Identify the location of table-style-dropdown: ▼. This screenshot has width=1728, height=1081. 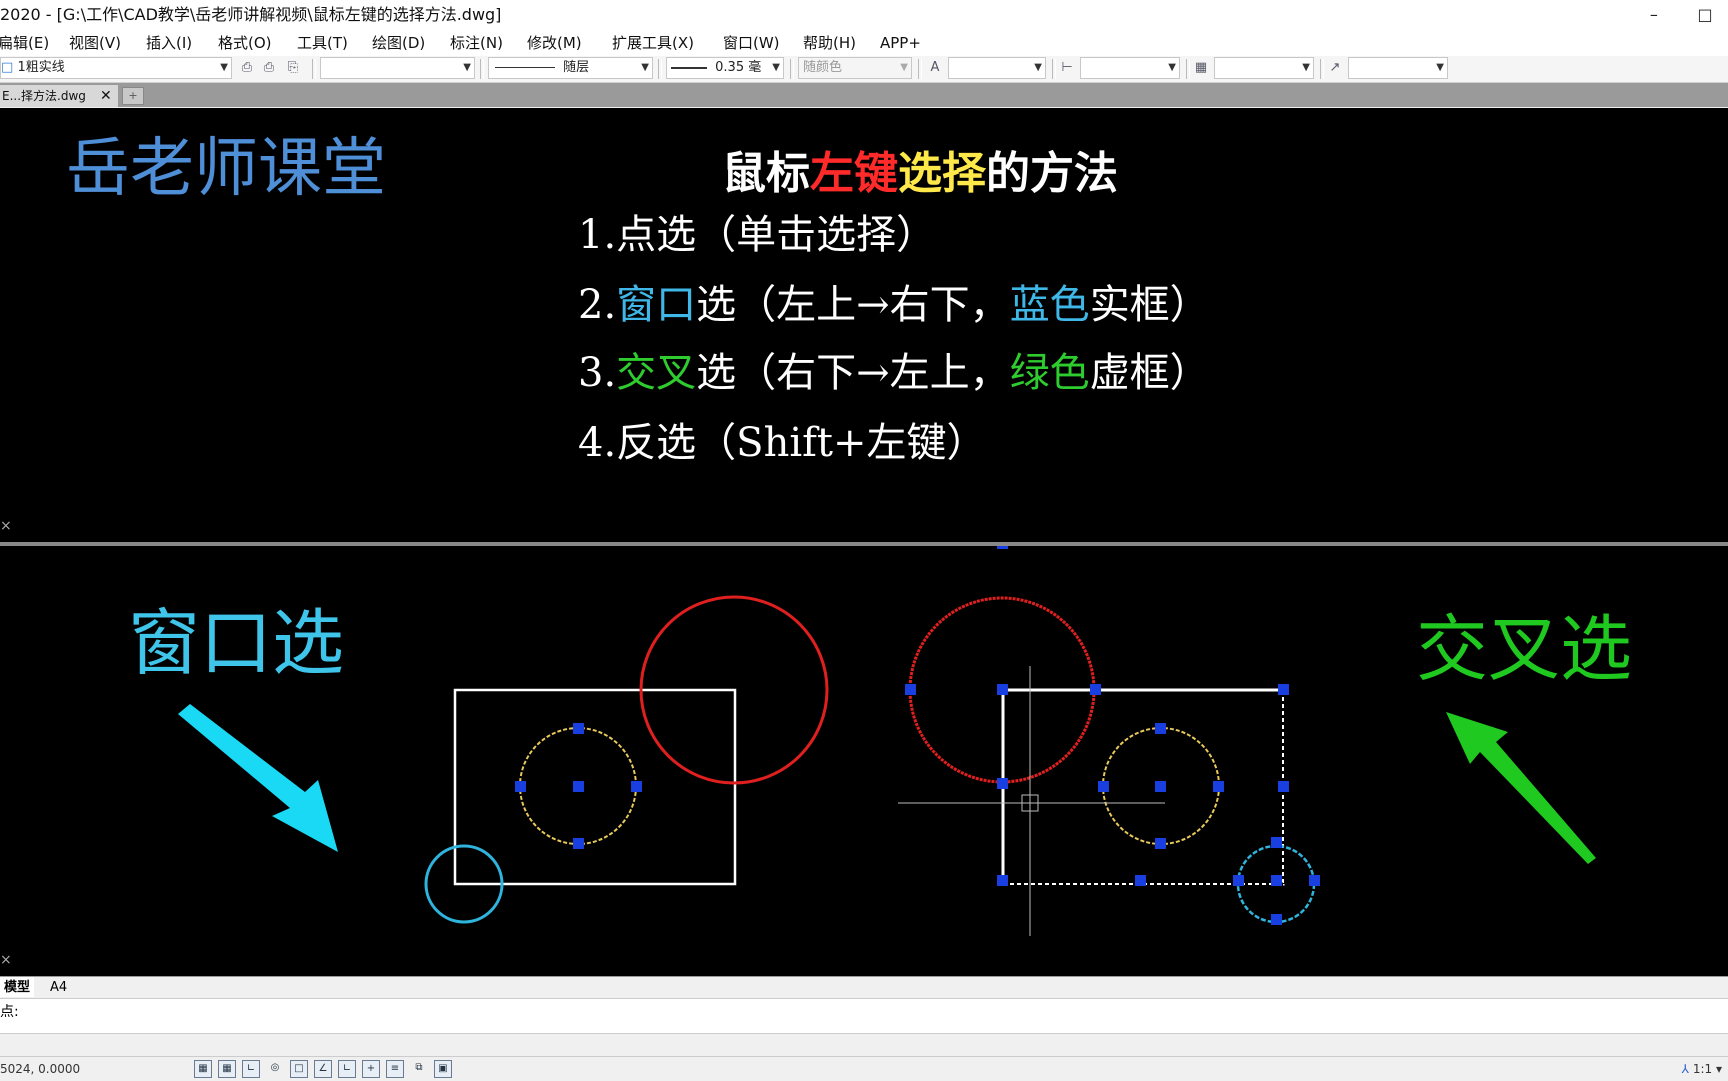
(1264, 68).